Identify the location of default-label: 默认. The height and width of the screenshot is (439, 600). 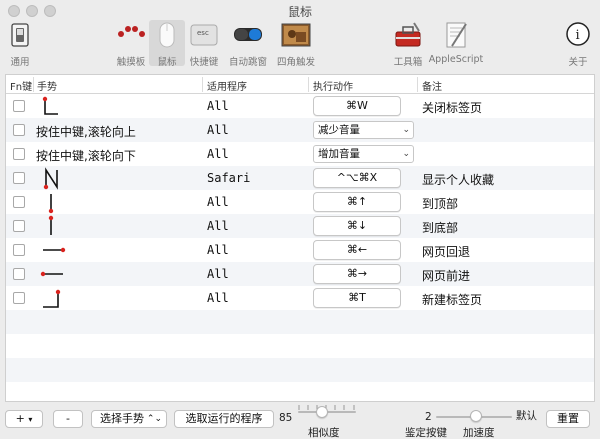
(526, 416).